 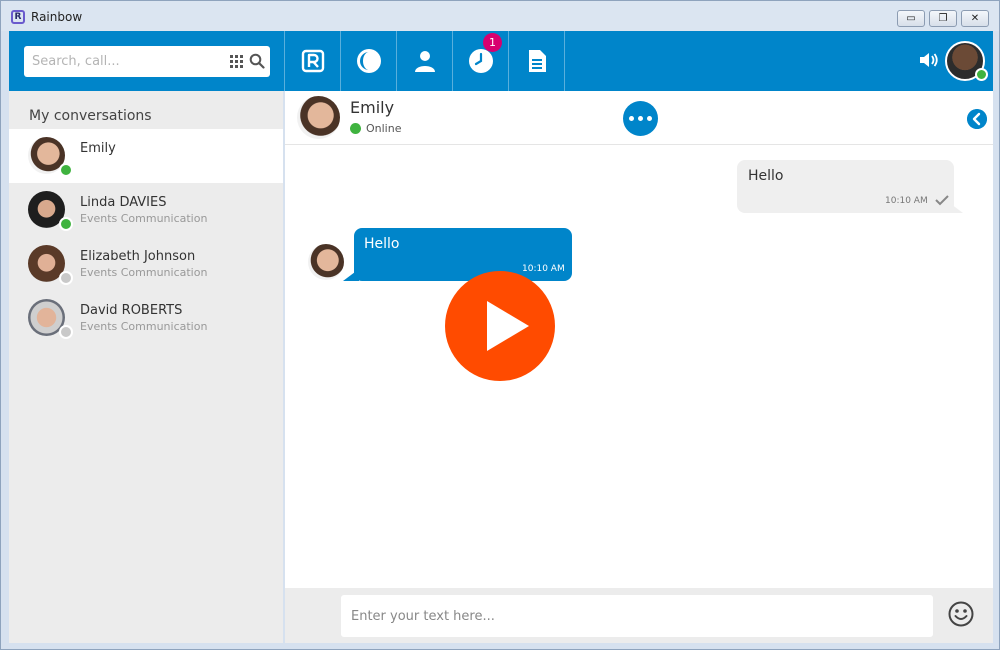 I want to click on chevron-left-icon, so click(x=977, y=119).